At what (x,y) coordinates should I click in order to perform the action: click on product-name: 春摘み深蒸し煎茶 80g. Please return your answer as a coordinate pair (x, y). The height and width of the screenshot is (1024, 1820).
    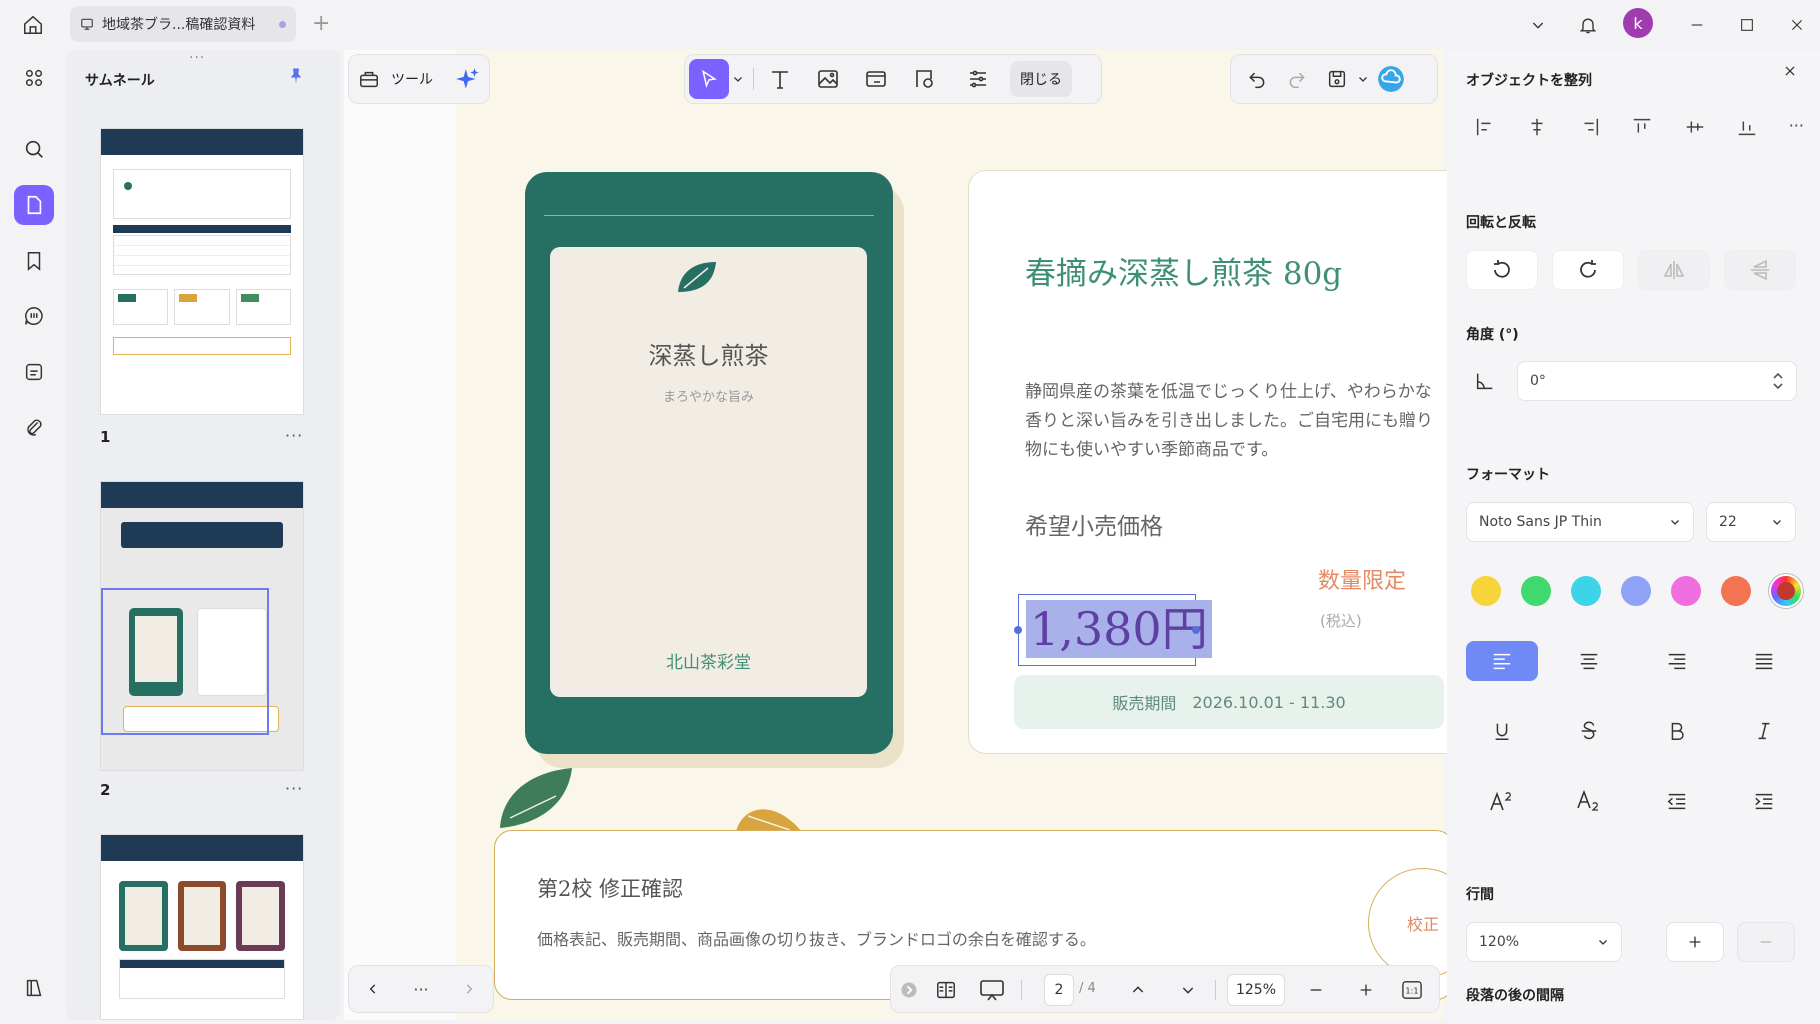
    Looking at the image, I should click on (1183, 270).